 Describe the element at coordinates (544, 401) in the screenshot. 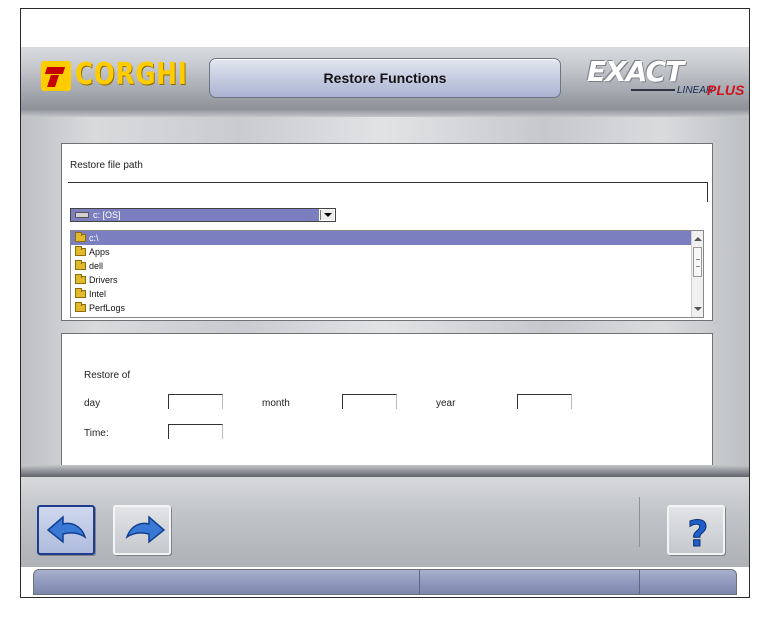

I see `year-field` at that location.